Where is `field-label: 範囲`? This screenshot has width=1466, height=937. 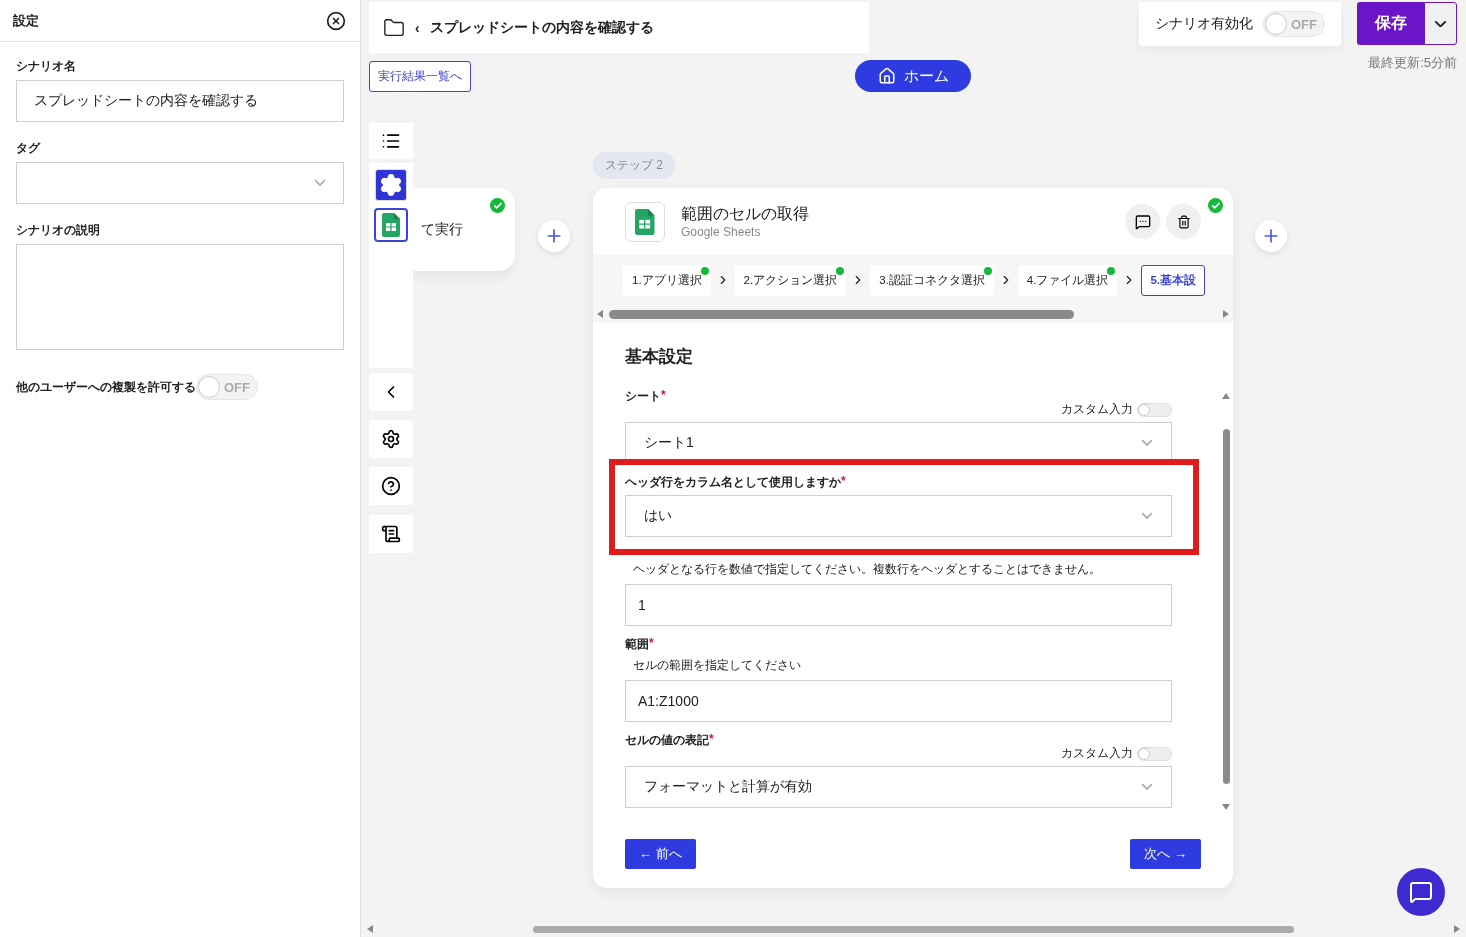 field-label: 範囲 is located at coordinates (637, 644).